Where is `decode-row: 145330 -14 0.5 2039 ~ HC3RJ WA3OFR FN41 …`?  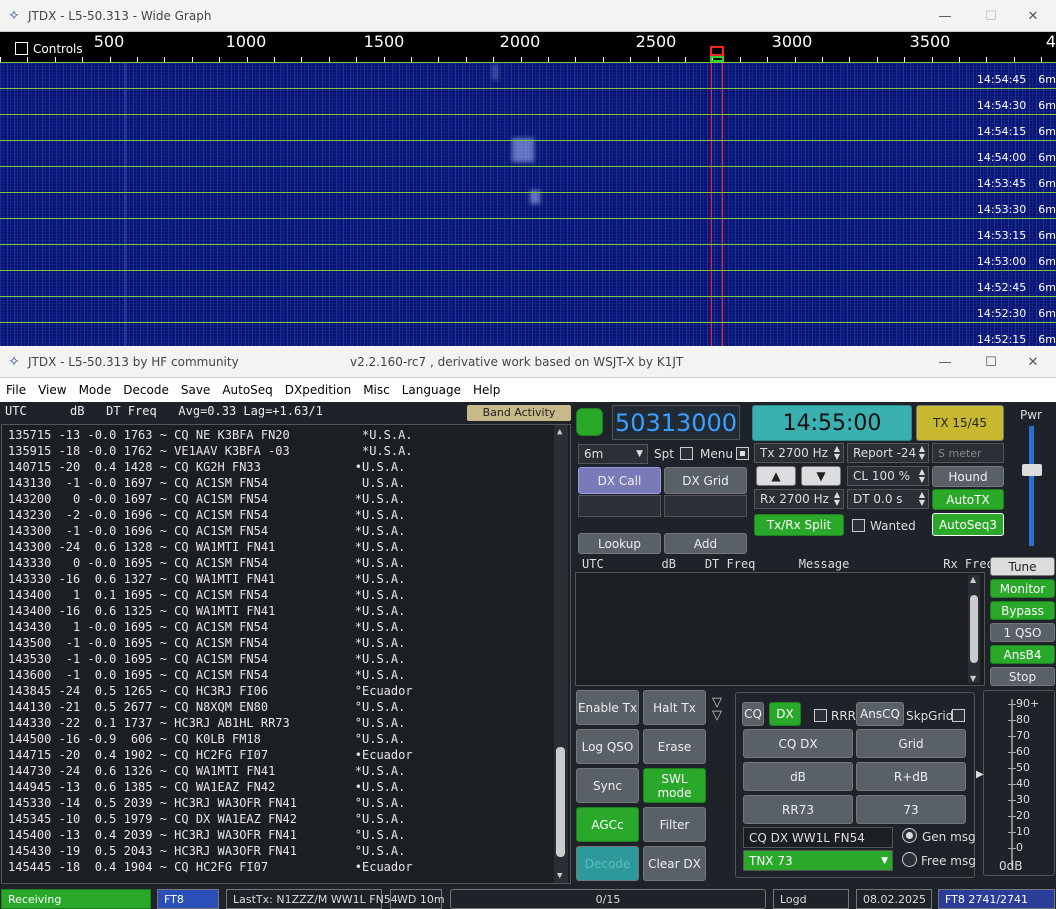
decode-row: 145330 -14 0.5 2039 ~ HC3RJ WA3OFR FN41 … is located at coordinates (286, 803).